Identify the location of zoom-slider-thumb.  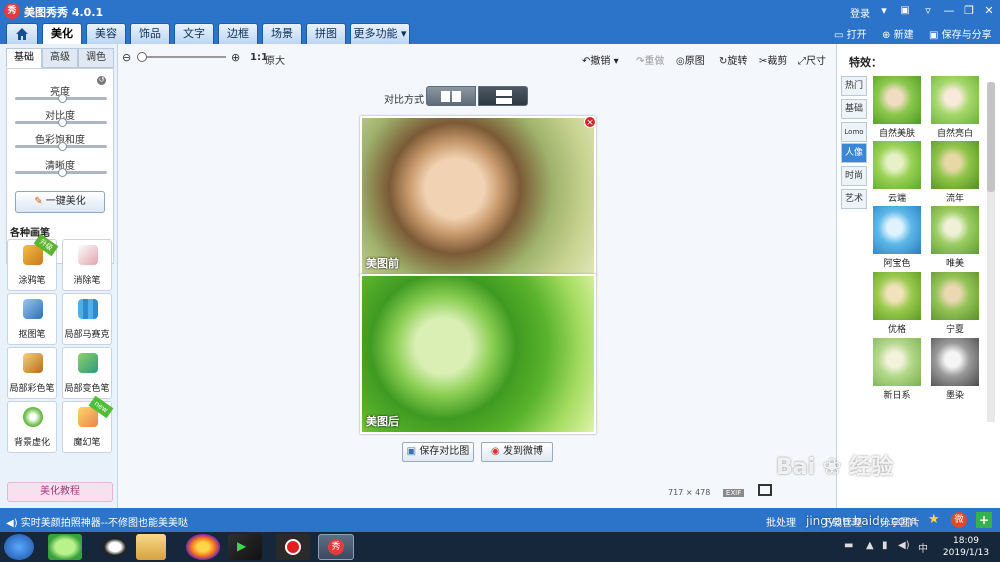
(142, 57).